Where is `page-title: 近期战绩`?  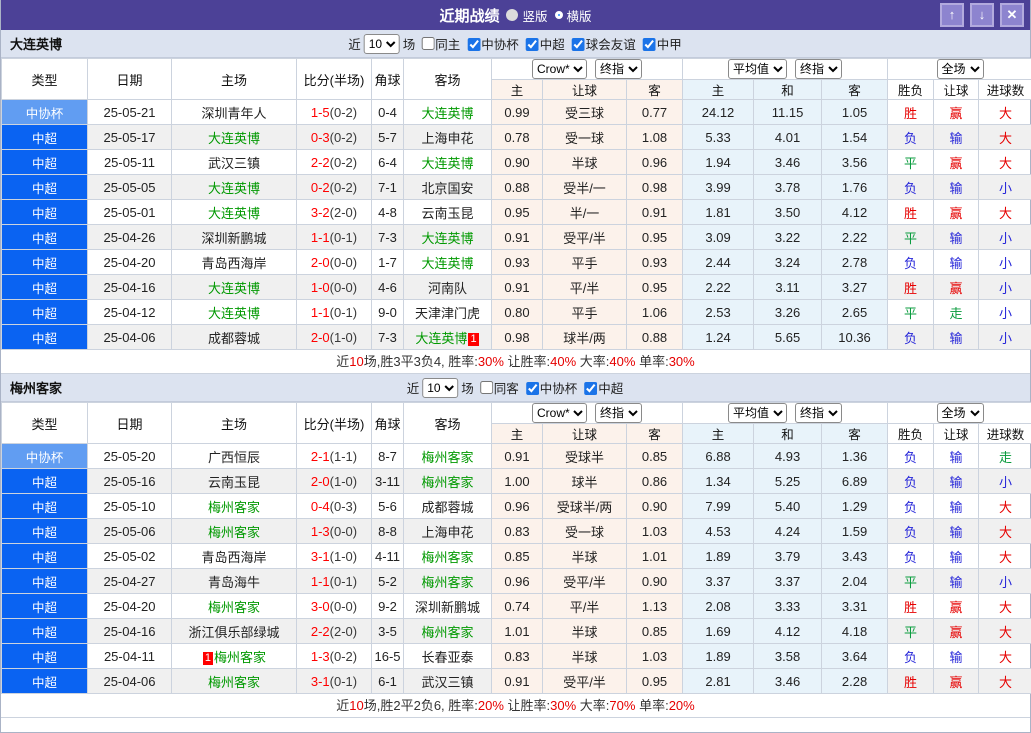 page-title: 近期战绩 is located at coordinates (469, 16).